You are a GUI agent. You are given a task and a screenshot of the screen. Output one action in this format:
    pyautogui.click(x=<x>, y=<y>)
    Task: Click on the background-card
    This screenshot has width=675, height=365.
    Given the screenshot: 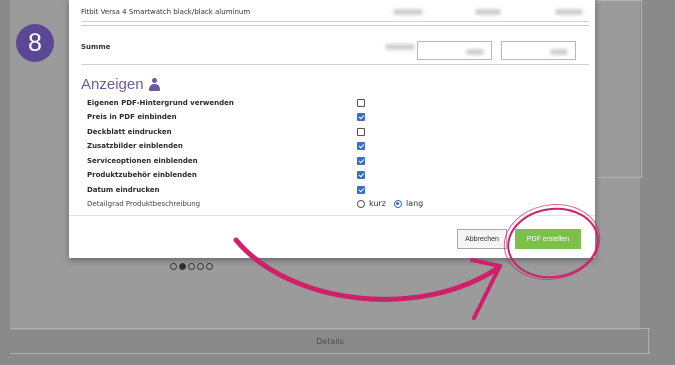 What is the action you would take?
    pyautogui.click(x=620, y=89)
    